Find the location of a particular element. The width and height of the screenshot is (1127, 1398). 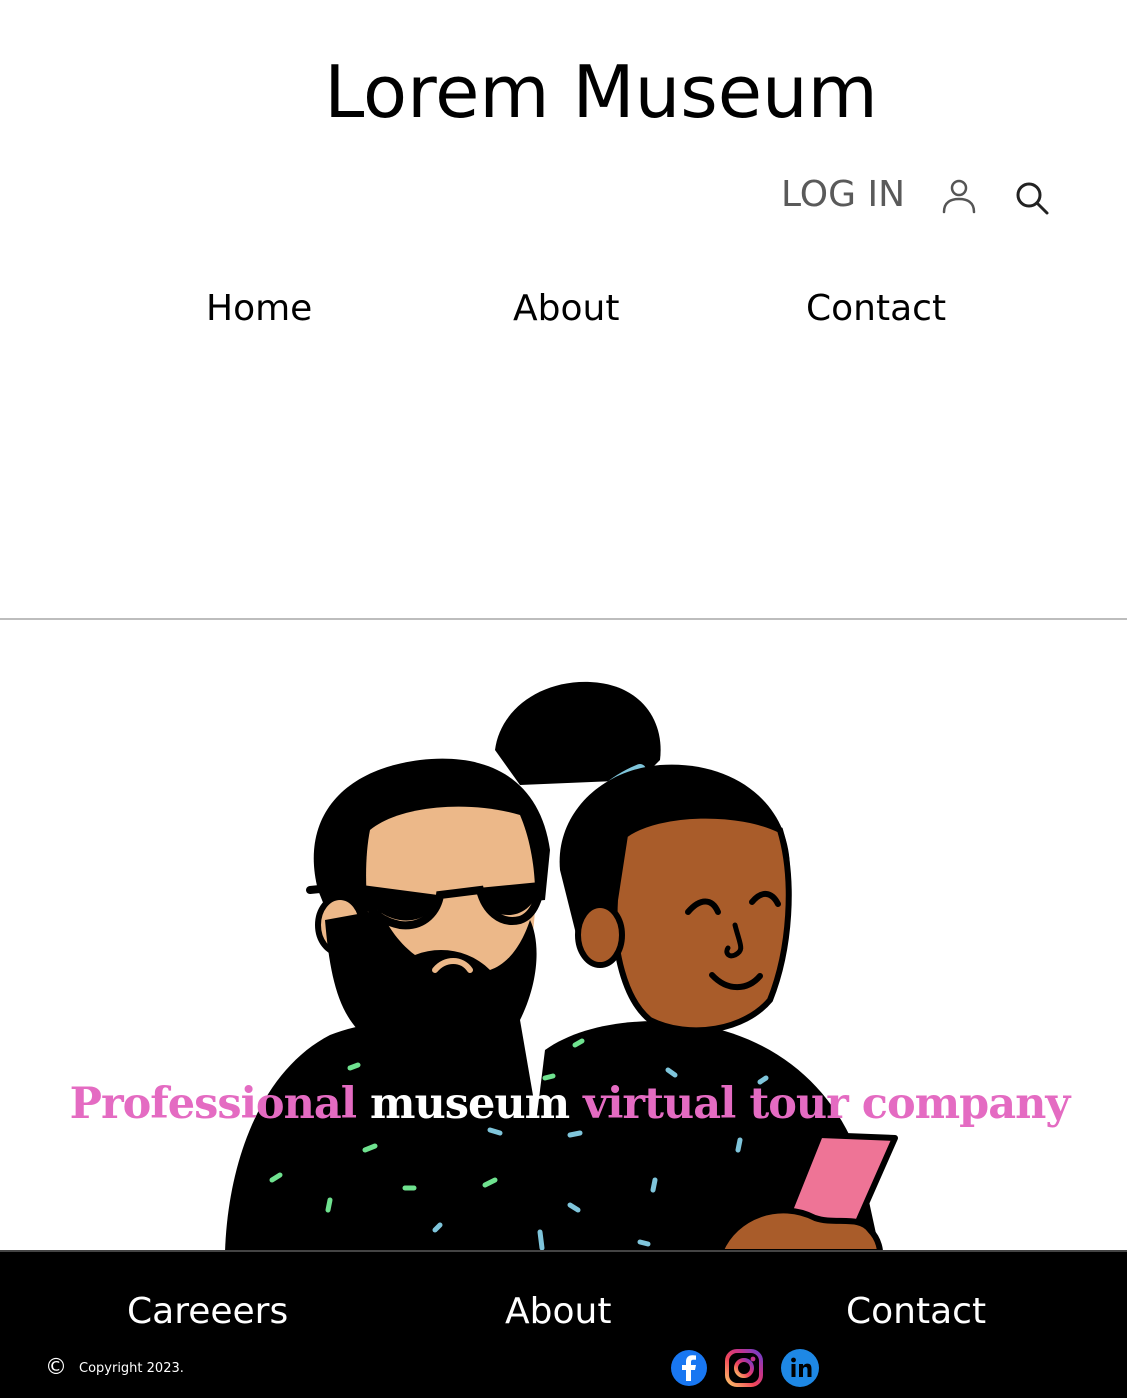

copyright-text: Copyright 2023. is located at coordinates (131, 1368).